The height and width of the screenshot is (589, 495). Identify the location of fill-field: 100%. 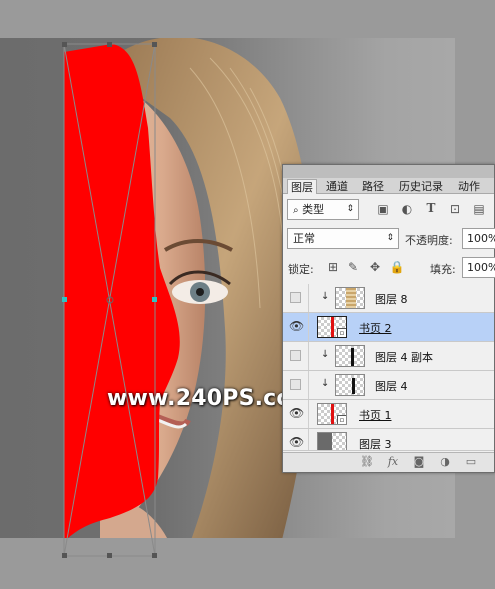
(478, 267).